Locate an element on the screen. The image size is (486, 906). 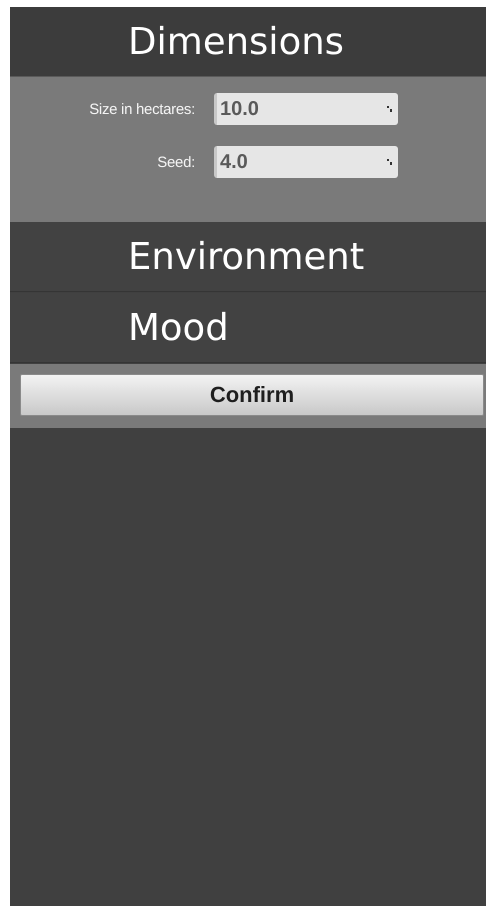
field-label: Seed: is located at coordinates (175, 162).